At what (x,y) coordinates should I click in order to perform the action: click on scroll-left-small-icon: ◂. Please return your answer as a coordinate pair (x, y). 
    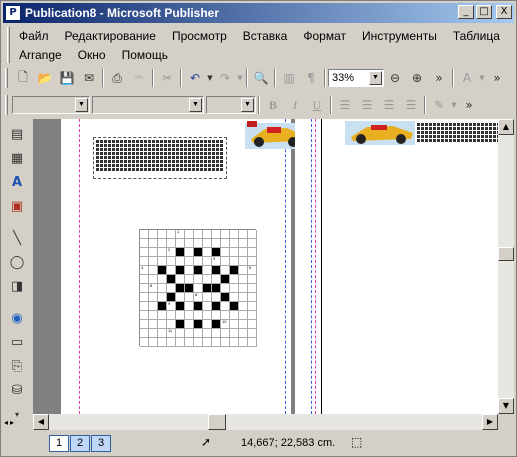
    Looking at the image, I should click on (6, 422).